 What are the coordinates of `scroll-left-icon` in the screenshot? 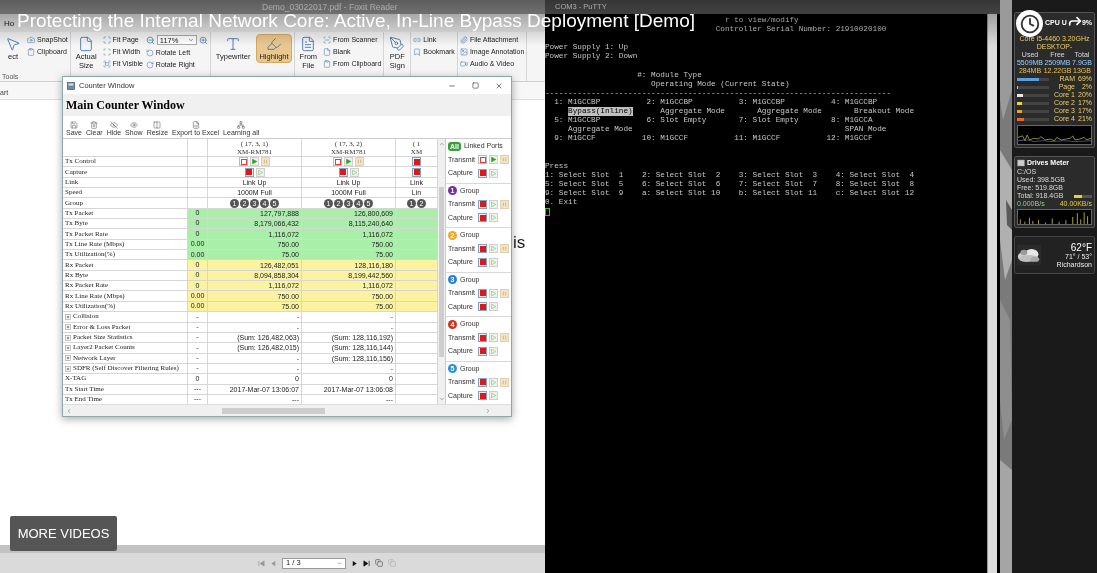 It's located at (69, 410).